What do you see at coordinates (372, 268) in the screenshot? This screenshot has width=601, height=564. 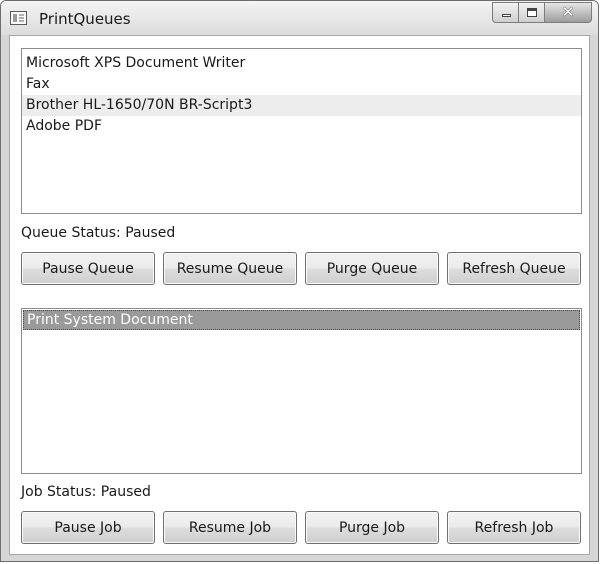 I see `purge-queue-button: Purge Queue` at bounding box center [372, 268].